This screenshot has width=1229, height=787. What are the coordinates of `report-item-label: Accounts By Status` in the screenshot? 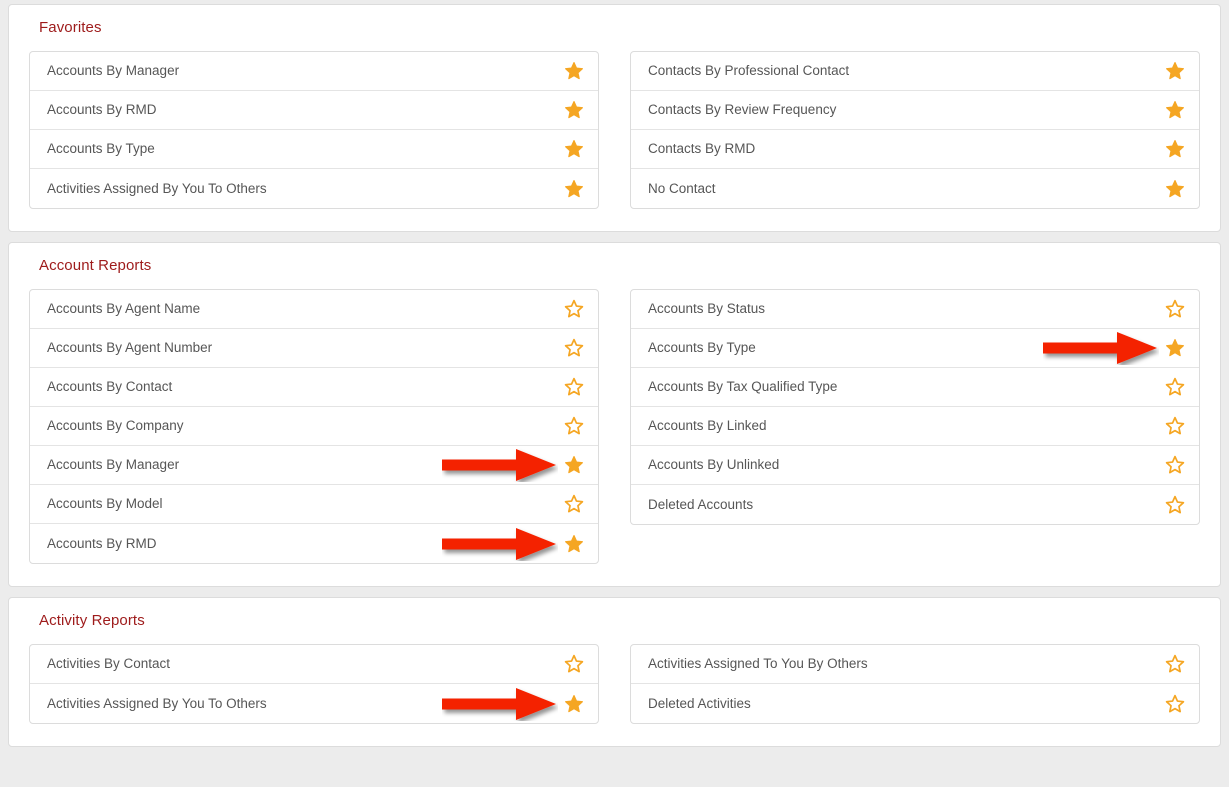 It's located at (707, 308).